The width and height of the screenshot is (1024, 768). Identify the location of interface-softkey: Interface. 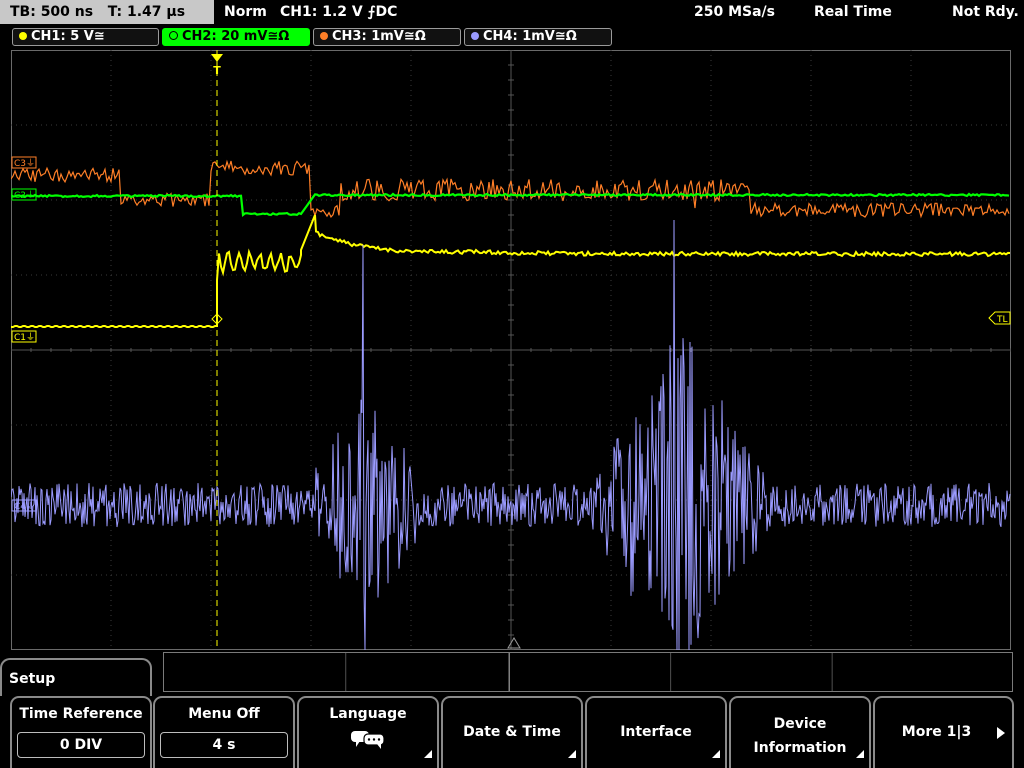
(656, 732).